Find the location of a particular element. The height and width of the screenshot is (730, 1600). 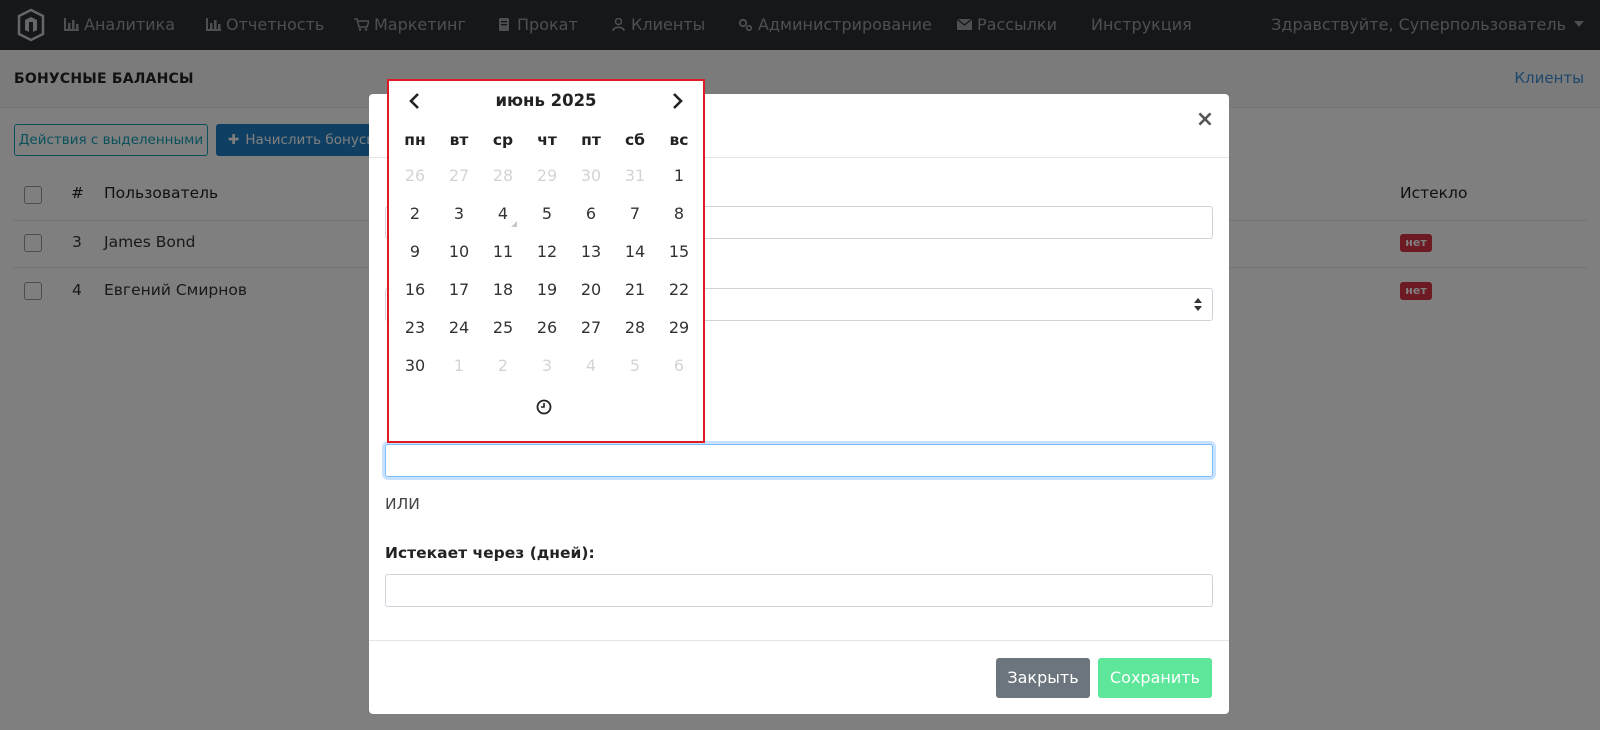

calendar-day-other-month: 6 is located at coordinates (679, 366).